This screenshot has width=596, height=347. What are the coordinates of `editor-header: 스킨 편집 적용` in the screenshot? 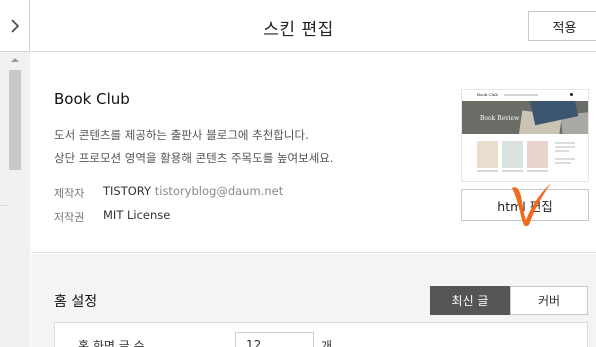 It's located at (313, 26).